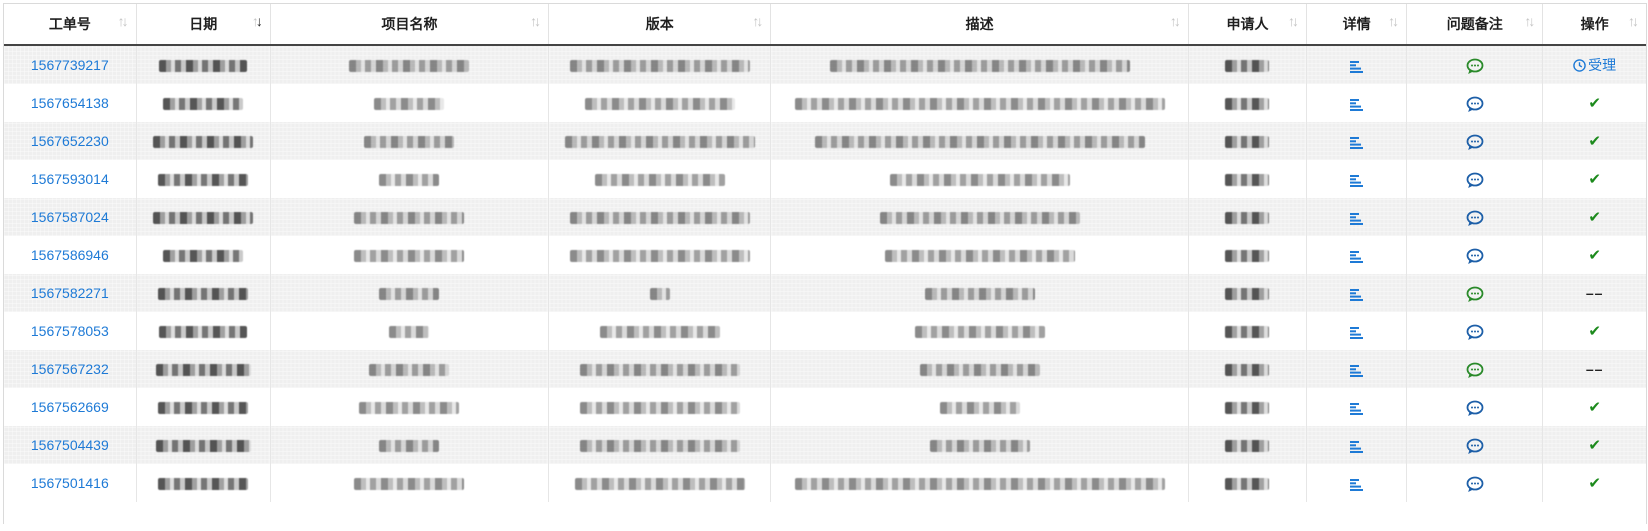 The height and width of the screenshot is (531, 1648). I want to click on ticket-id-link: 1567567232, so click(70, 369).